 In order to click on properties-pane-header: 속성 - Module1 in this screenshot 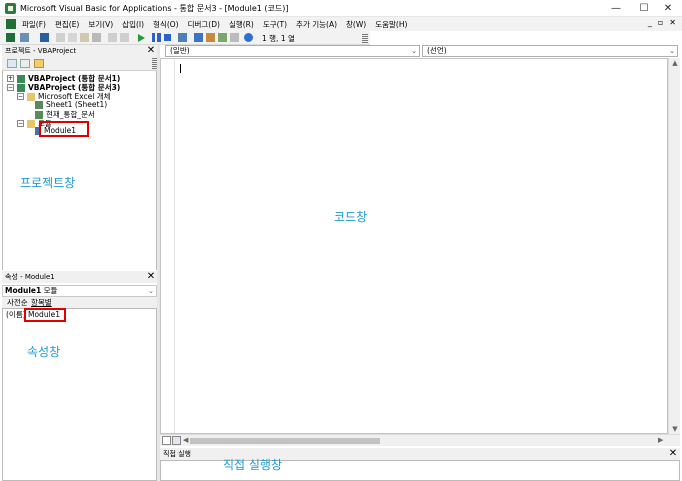, I will do `click(79, 277)`.